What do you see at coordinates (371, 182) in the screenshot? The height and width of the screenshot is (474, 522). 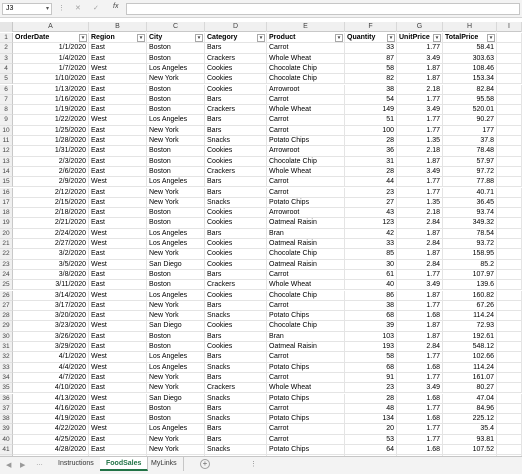 I see `table-cell: 44` at bounding box center [371, 182].